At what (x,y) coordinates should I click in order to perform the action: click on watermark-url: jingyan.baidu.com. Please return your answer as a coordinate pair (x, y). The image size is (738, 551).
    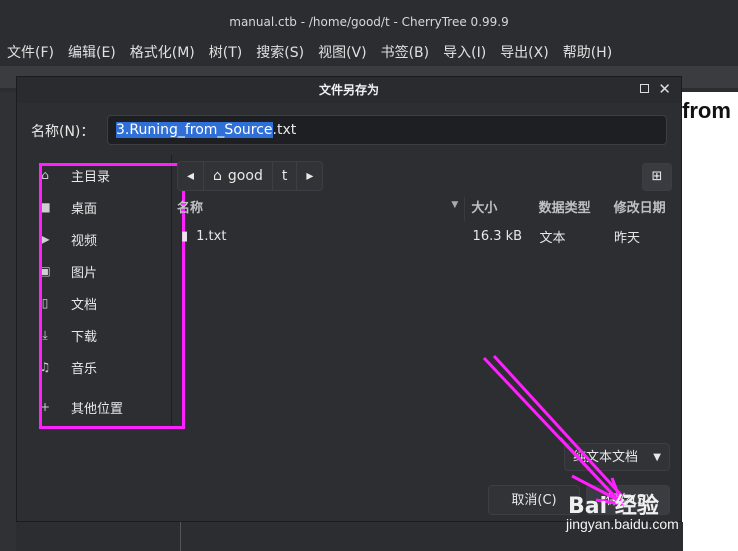
    Looking at the image, I should click on (622, 524).